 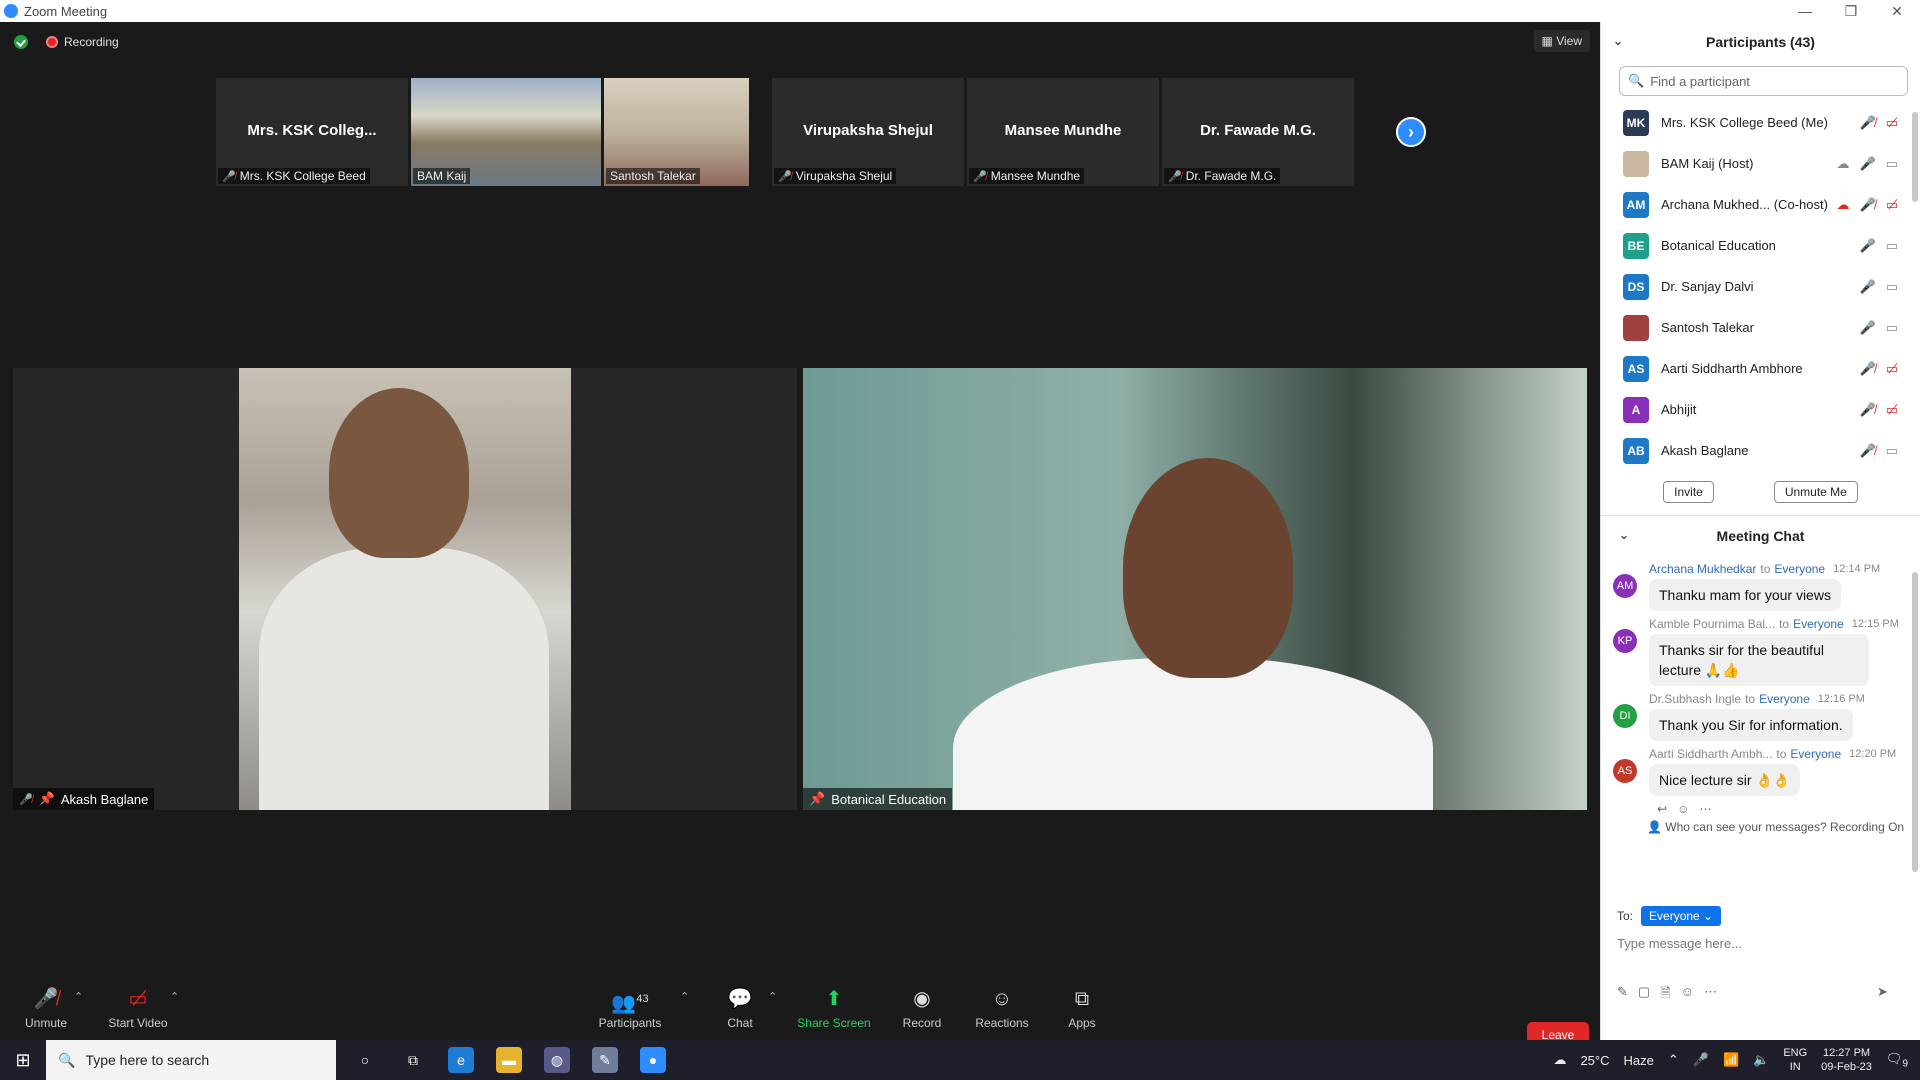 I want to click on participants-scrollbar, so click(x=1915, y=157).